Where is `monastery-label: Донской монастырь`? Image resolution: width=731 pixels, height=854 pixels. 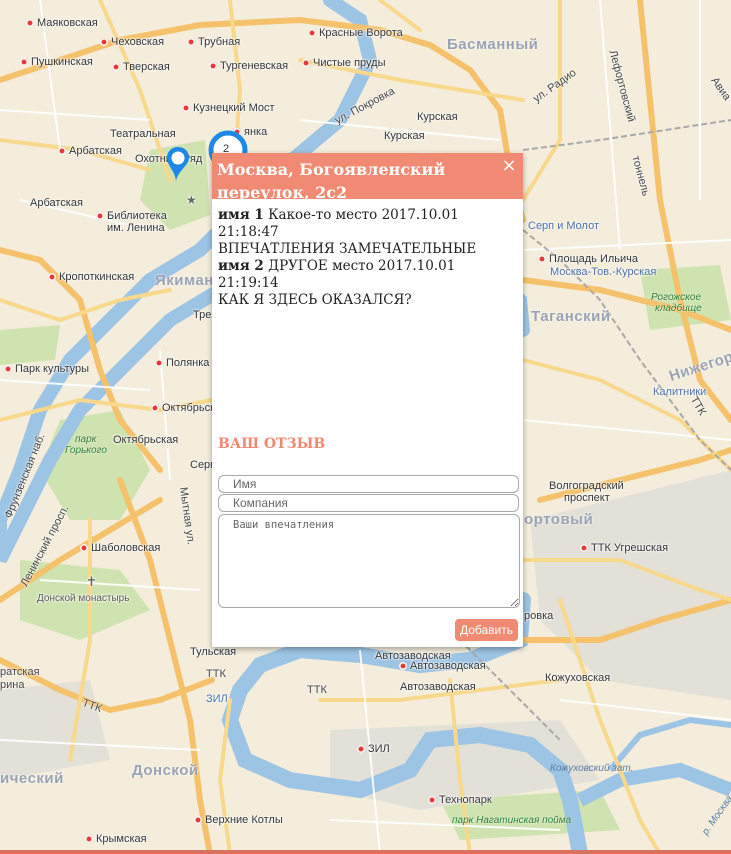
monastery-label: Донской монастырь is located at coordinates (83, 598).